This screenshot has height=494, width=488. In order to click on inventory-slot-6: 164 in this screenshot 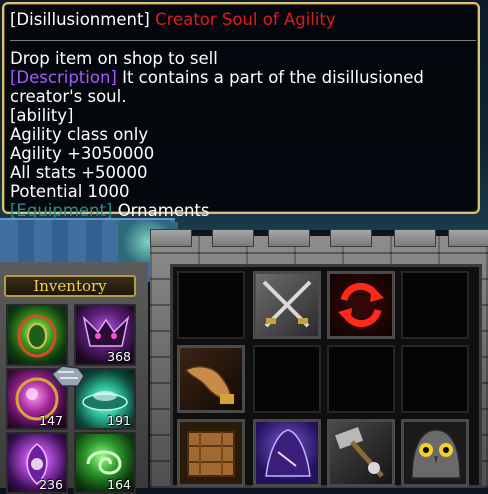, I will do `click(105, 463)`.